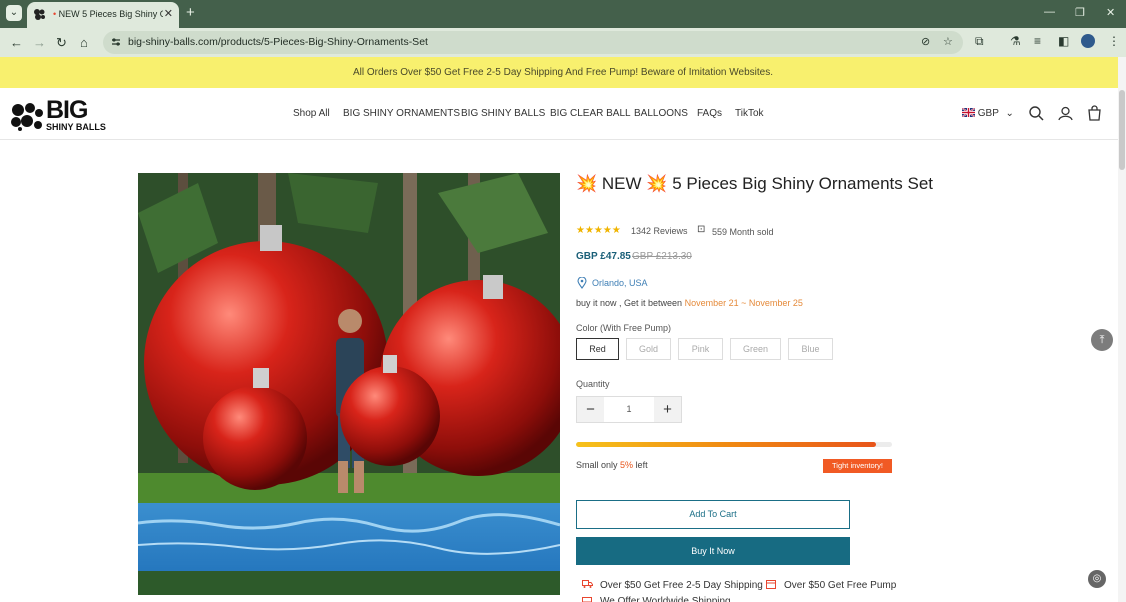 The height and width of the screenshot is (602, 1126). What do you see at coordinates (563, 14) in the screenshot?
I see `browser-tab-bar: ⌄ • NEW 5 Pieces Big Shiny O ✕ + — ❐ ✕` at bounding box center [563, 14].